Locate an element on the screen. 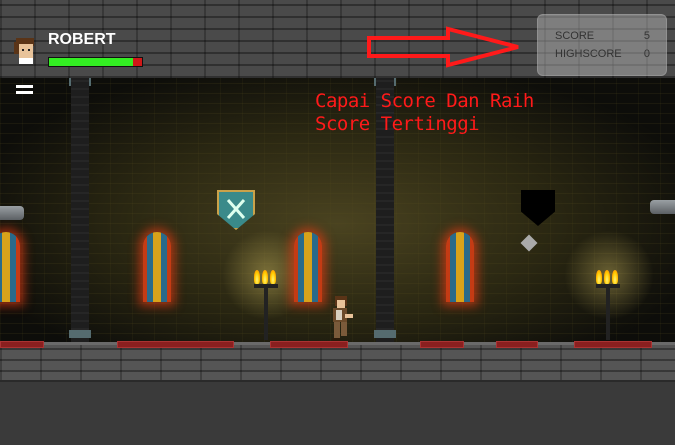 This screenshot has height=445, width=675. score-value: 5 is located at coordinates (646, 36).